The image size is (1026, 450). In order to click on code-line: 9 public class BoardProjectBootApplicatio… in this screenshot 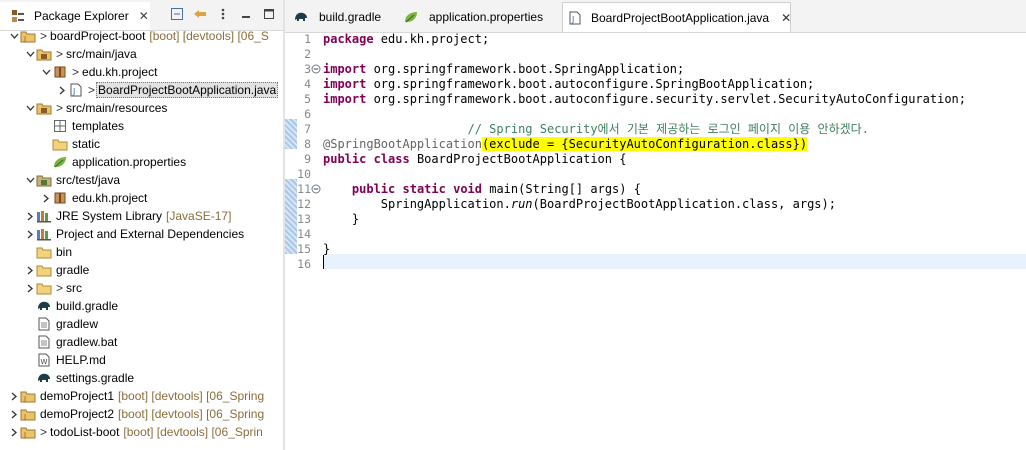, I will do `click(655, 159)`.